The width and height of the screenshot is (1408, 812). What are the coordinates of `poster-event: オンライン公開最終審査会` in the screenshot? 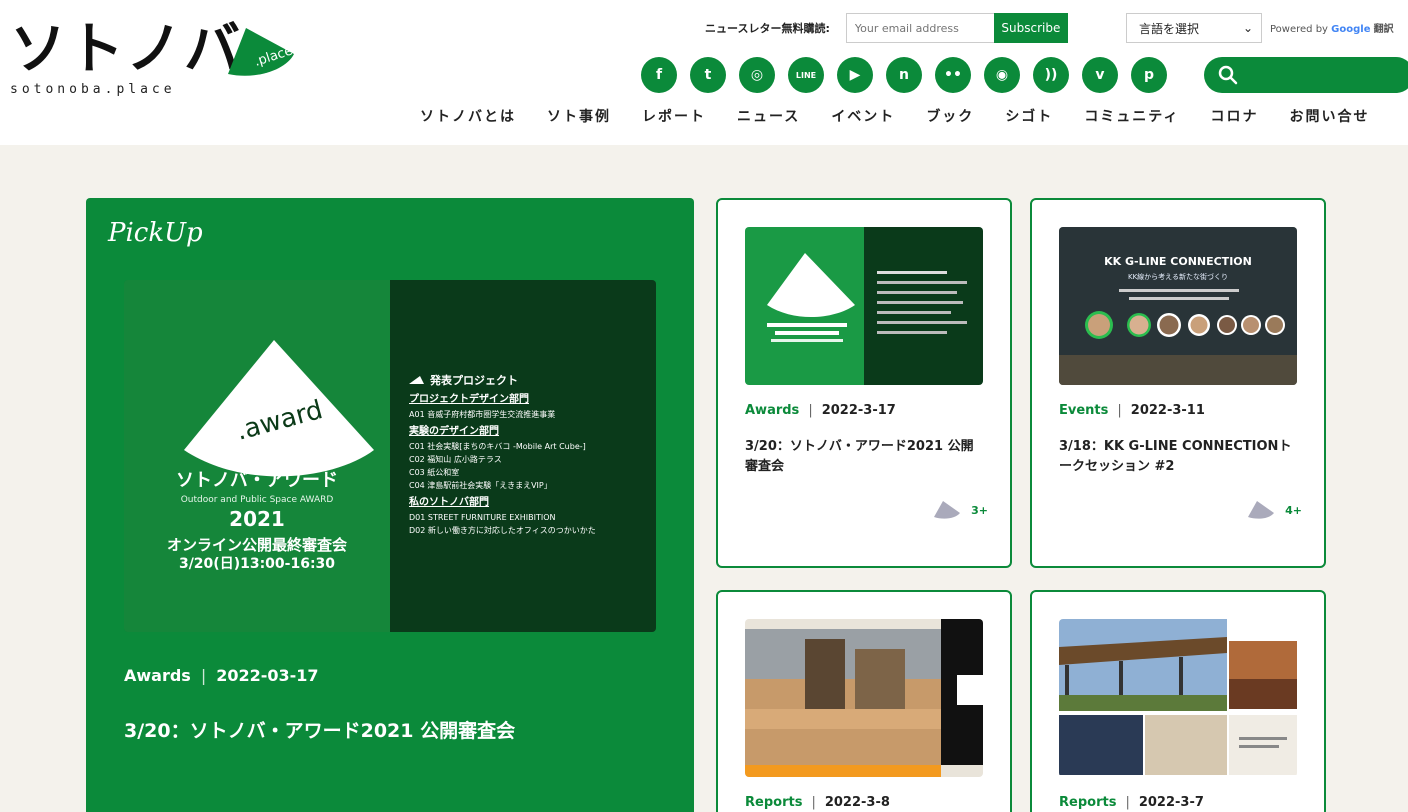 It's located at (257, 545).